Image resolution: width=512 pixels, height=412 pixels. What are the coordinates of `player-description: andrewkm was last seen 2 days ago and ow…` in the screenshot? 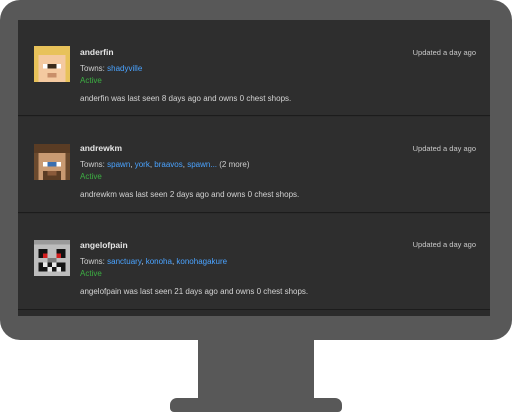 It's located at (190, 194).